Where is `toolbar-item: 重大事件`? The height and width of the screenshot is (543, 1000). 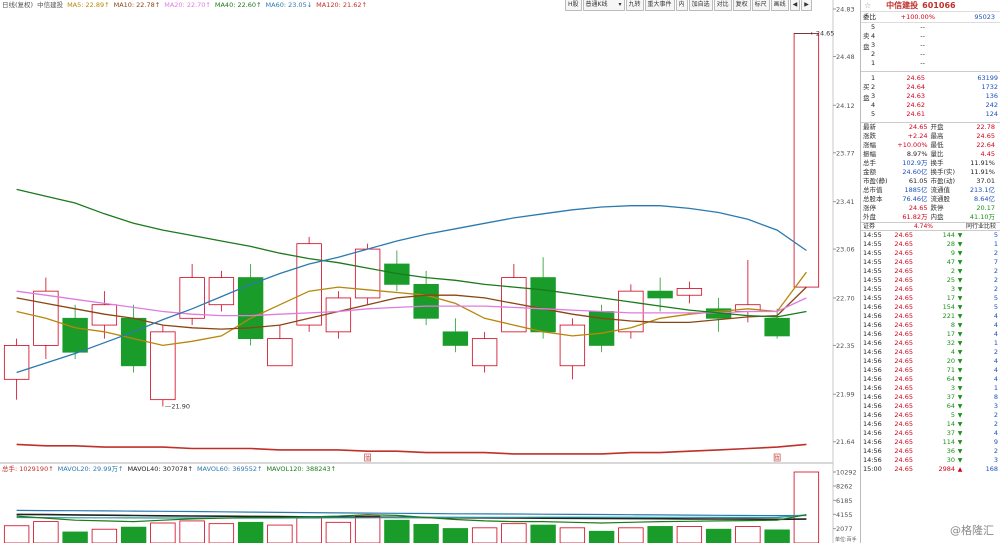
toolbar-item: 重大事件 is located at coordinates (659, 5).